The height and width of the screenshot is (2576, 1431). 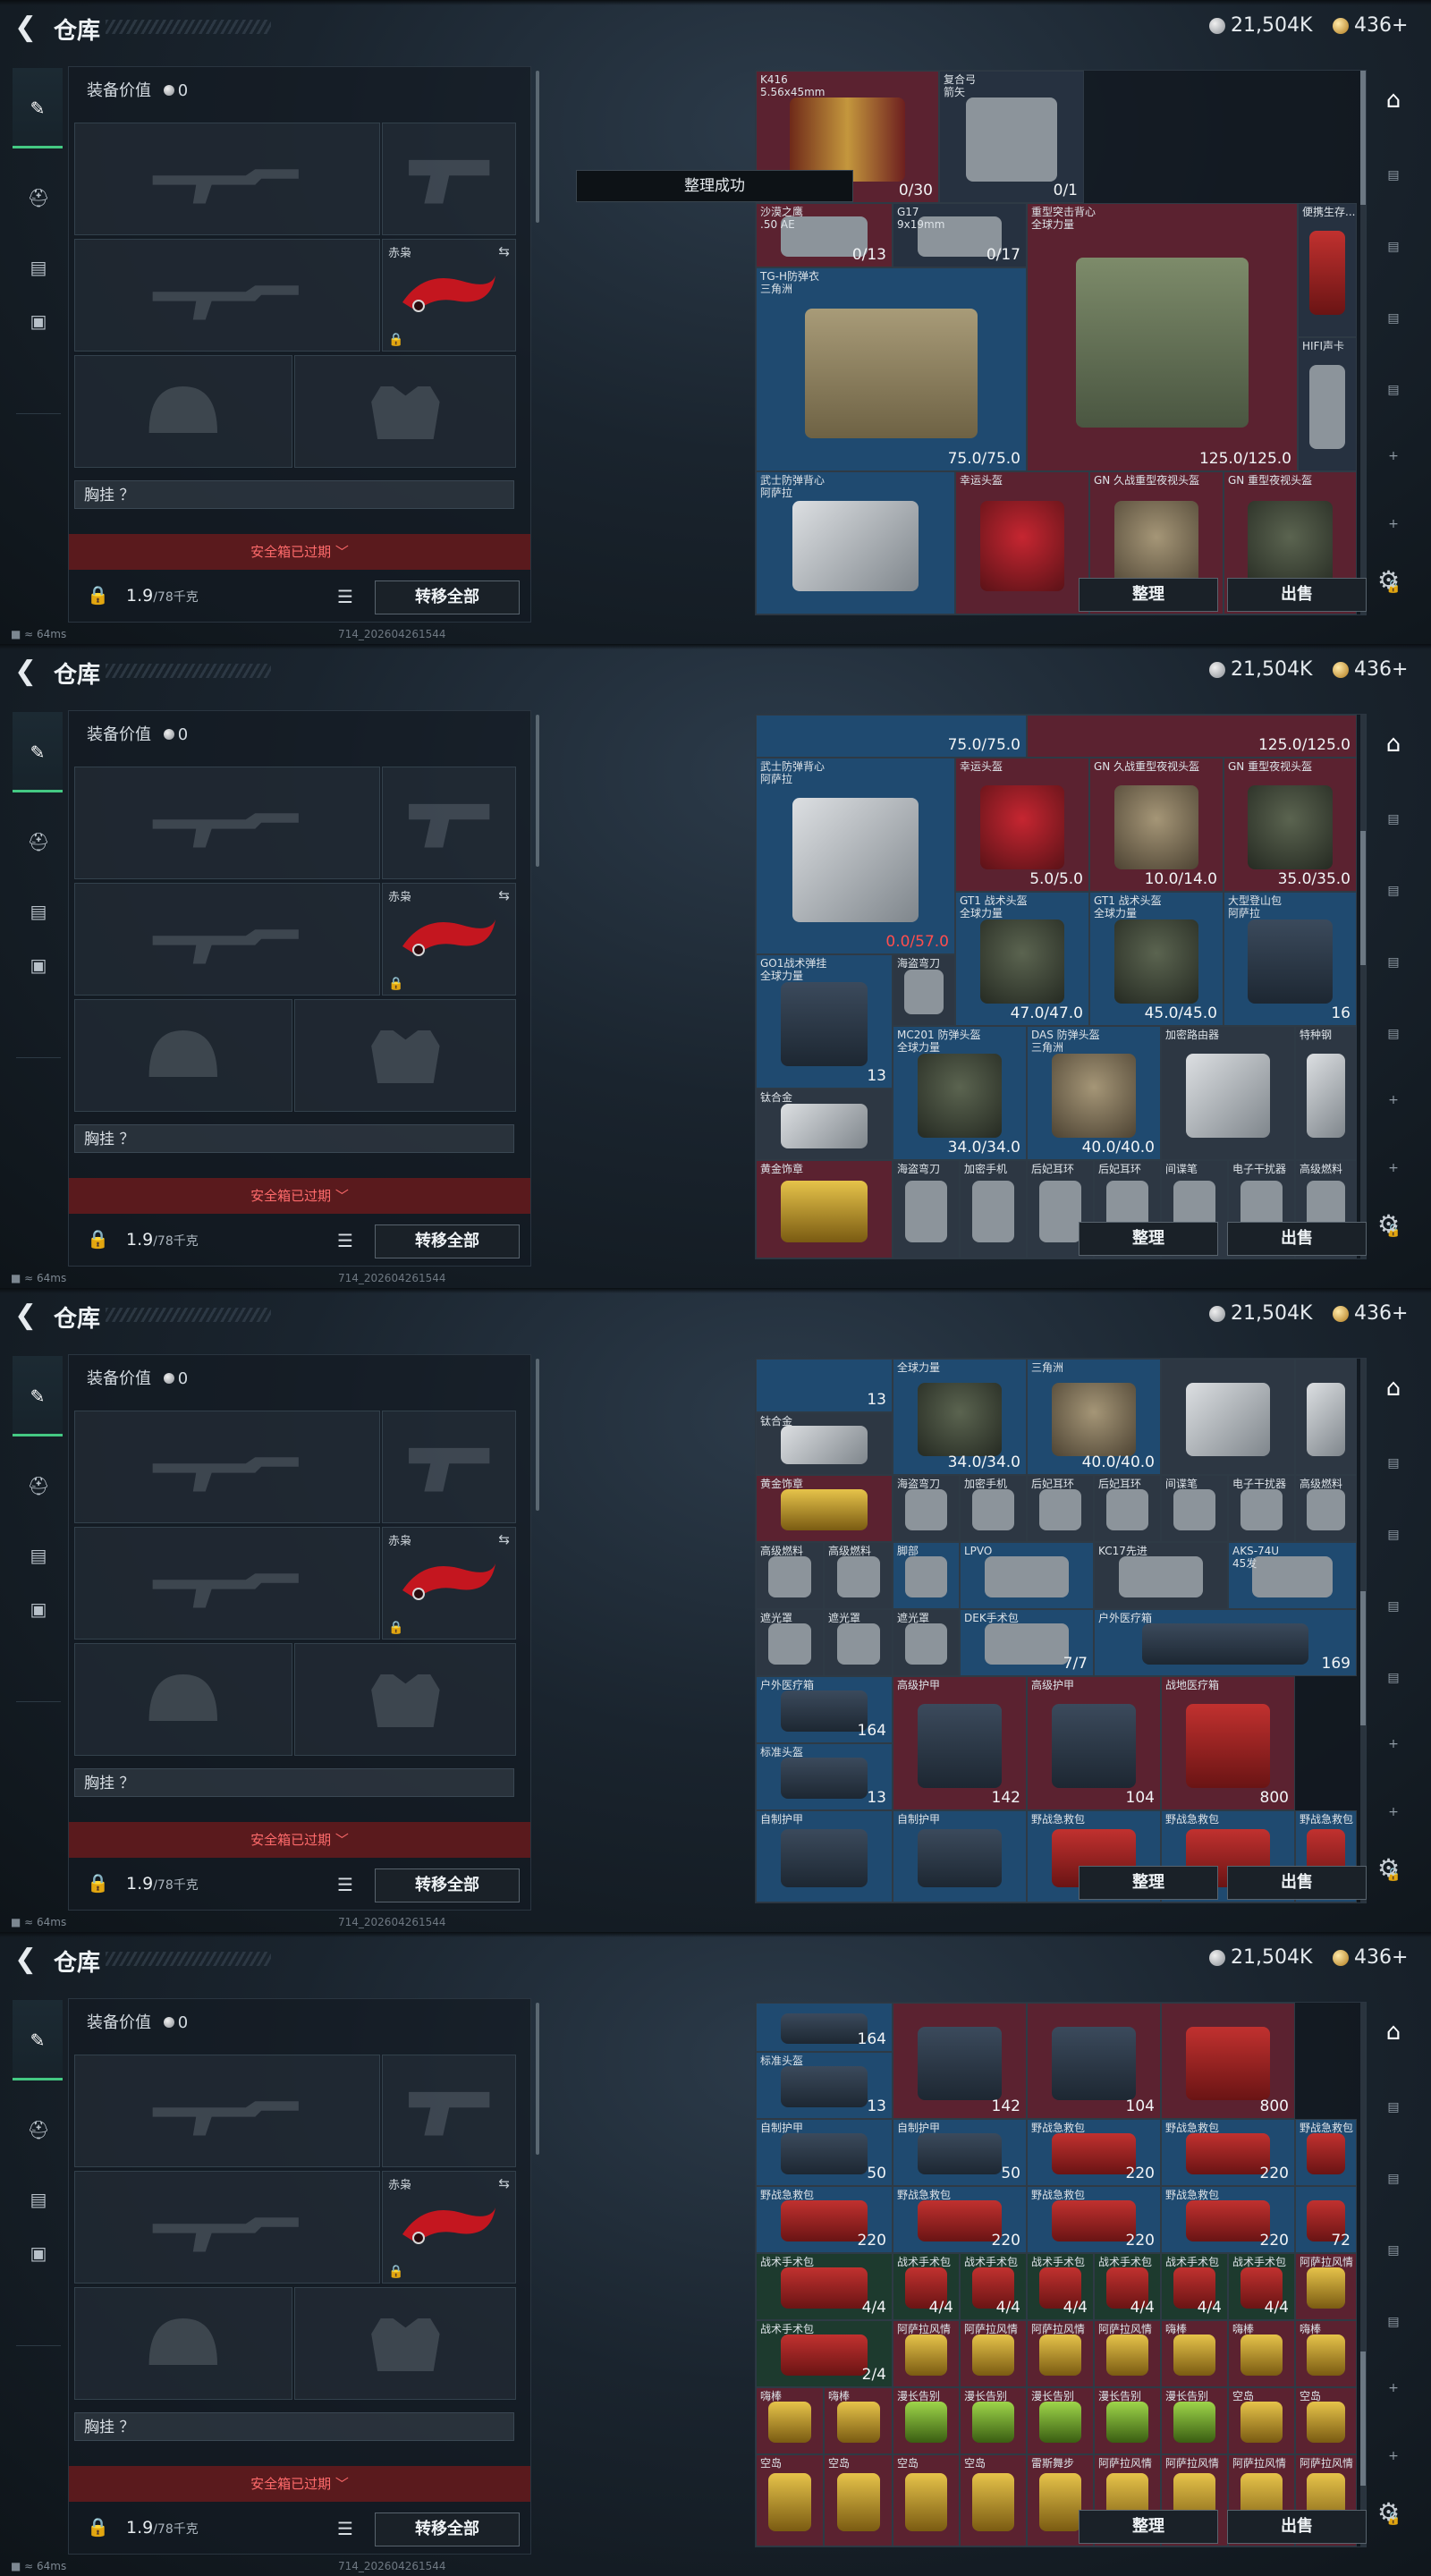 I want to click on stash-scroll-thumb, so click(x=1363, y=1658).